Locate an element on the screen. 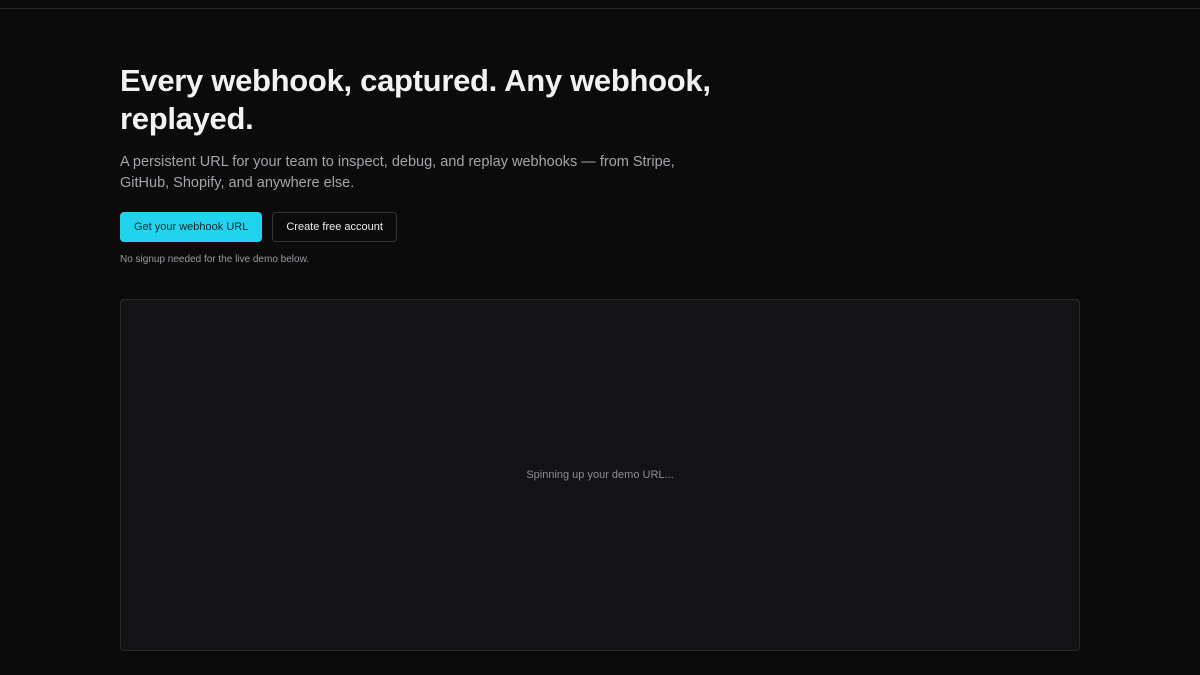  cta-row: Get your webhook URL Create free account is located at coordinates (430, 227).